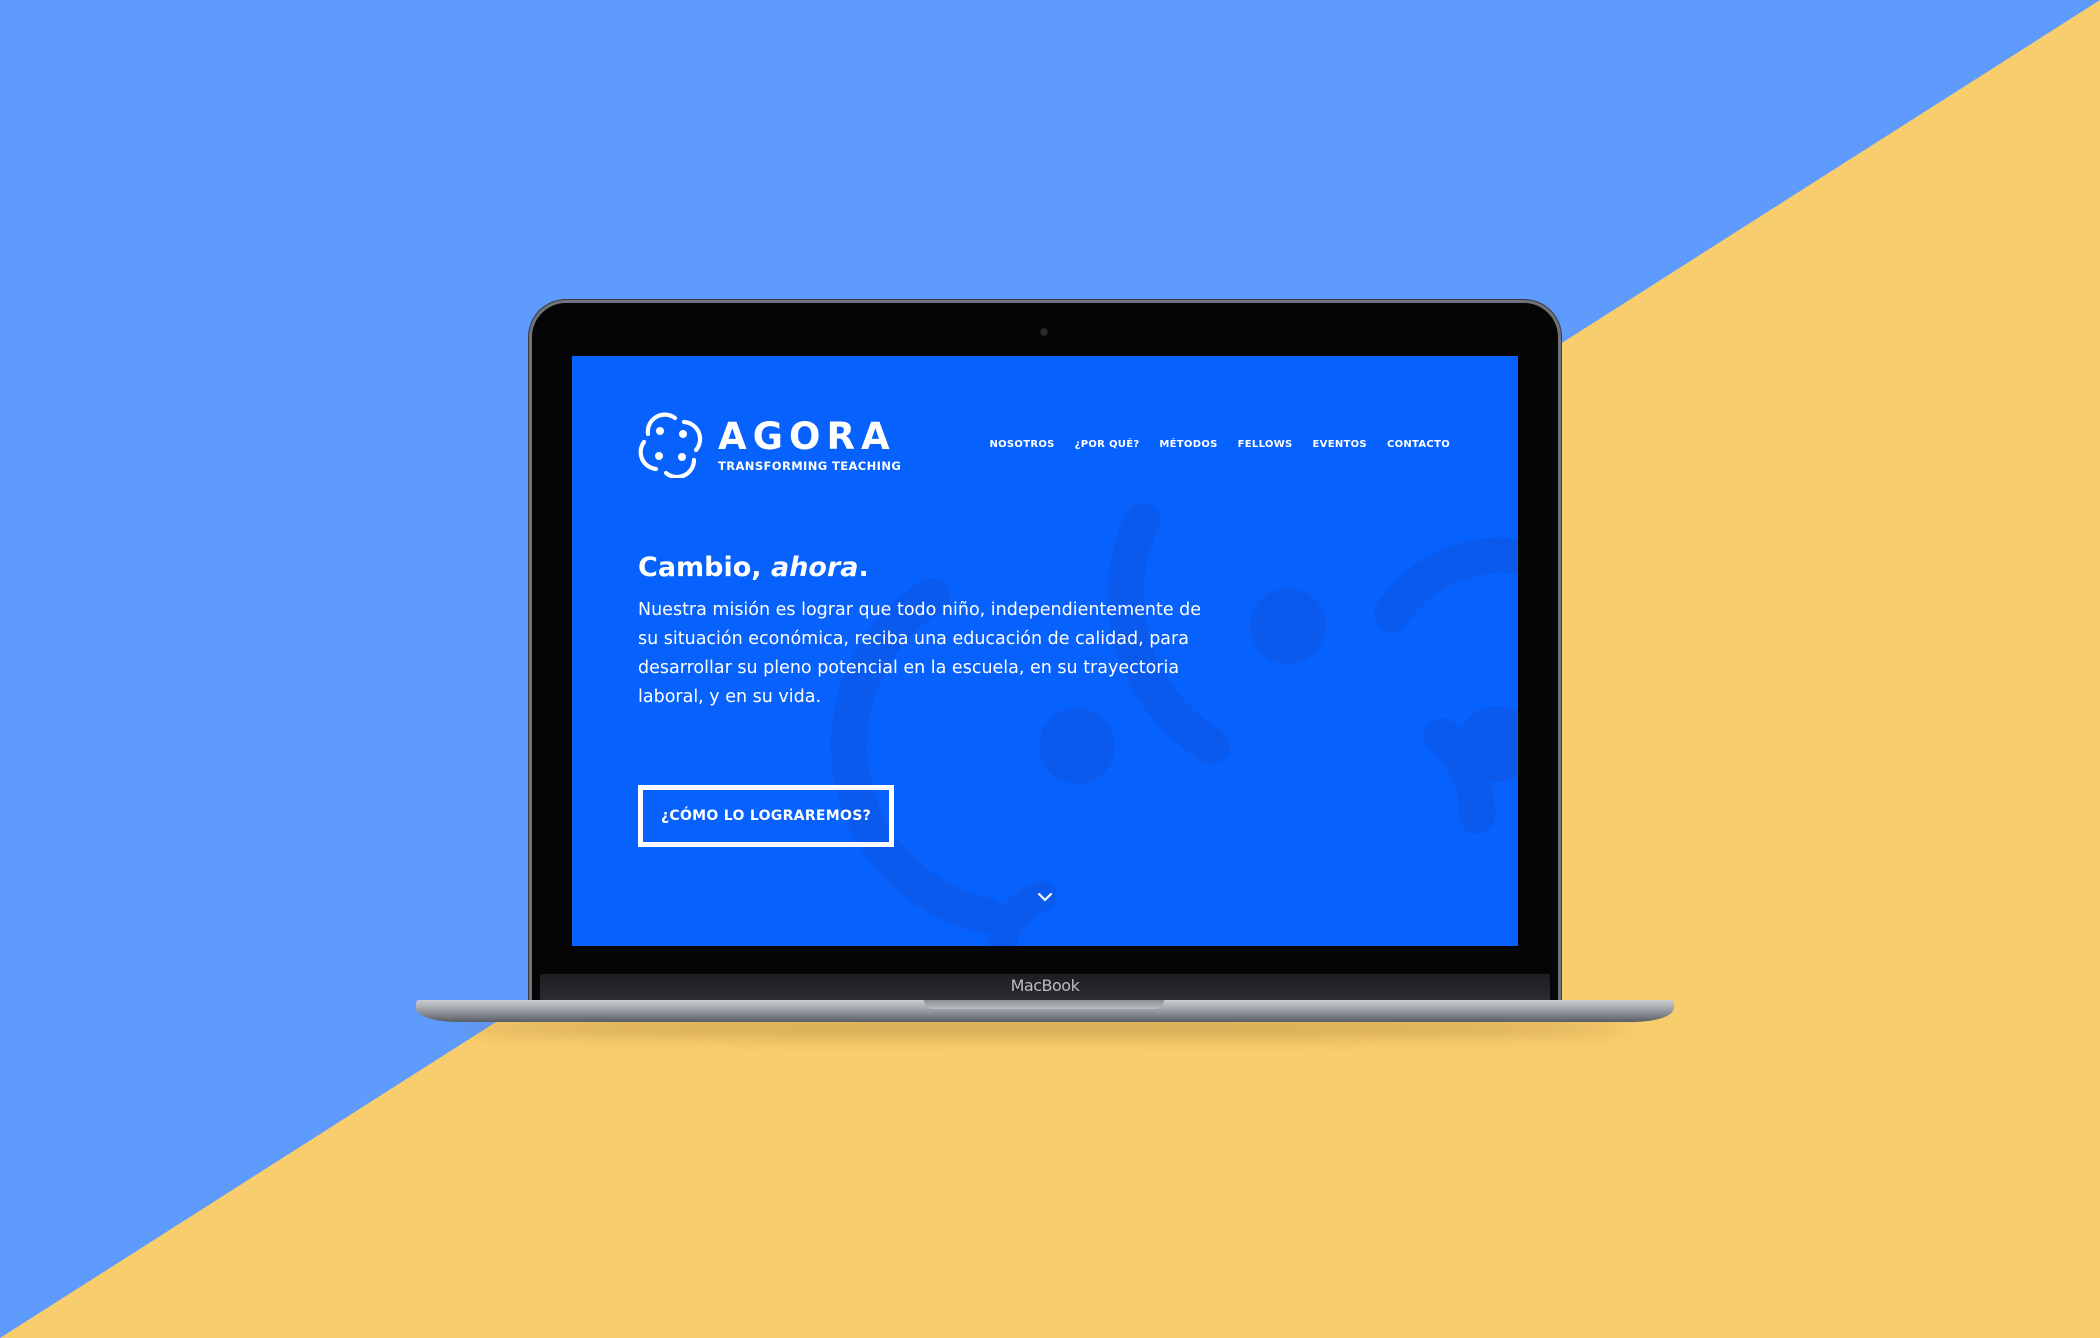 Image resolution: width=2100 pixels, height=1338 pixels. What do you see at coordinates (670, 445) in the screenshot?
I see `agora-logo-icon` at bounding box center [670, 445].